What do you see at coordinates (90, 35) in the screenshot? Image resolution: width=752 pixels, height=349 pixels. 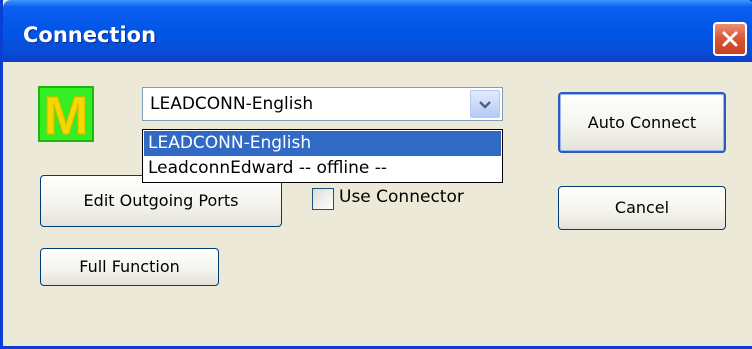 I see `window-title: Connection` at bounding box center [90, 35].